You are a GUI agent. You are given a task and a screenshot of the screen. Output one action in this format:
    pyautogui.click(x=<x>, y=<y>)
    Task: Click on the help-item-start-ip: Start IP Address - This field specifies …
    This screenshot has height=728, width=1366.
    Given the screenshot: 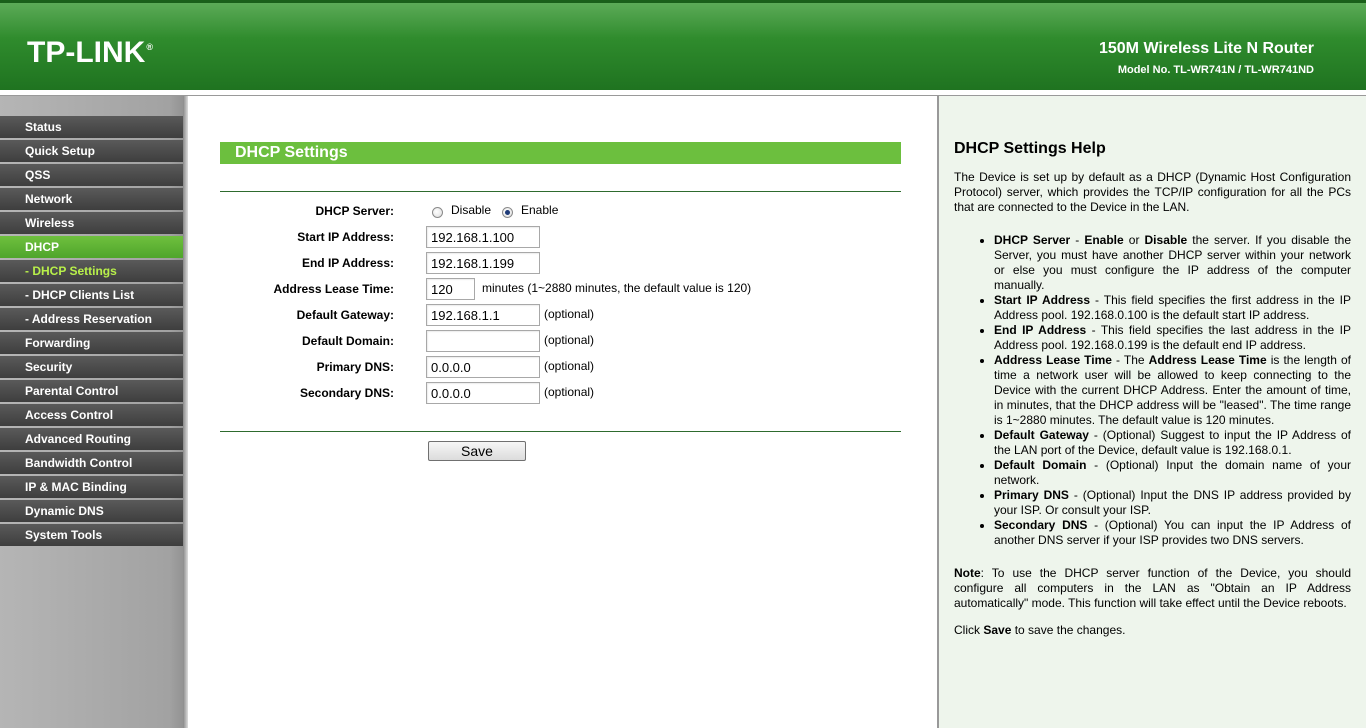 What is the action you would take?
    pyautogui.click(x=1172, y=308)
    